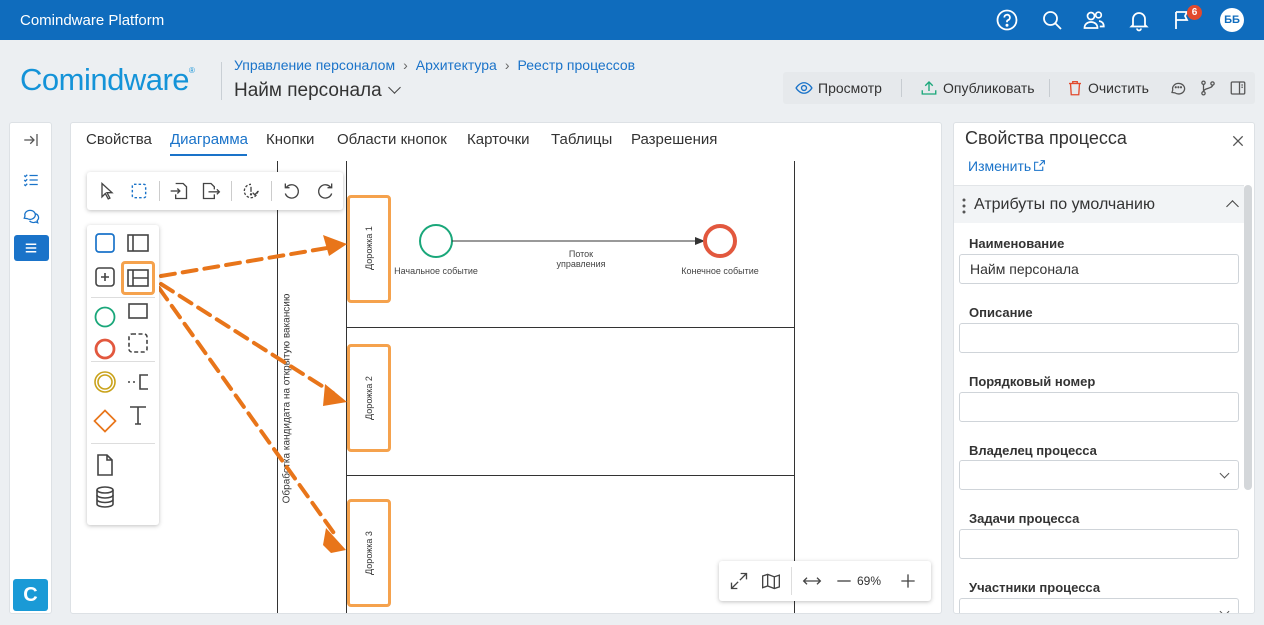 The height and width of the screenshot is (625, 1264). Describe the element at coordinates (211, 191) in the screenshot. I see `export-icon` at that location.